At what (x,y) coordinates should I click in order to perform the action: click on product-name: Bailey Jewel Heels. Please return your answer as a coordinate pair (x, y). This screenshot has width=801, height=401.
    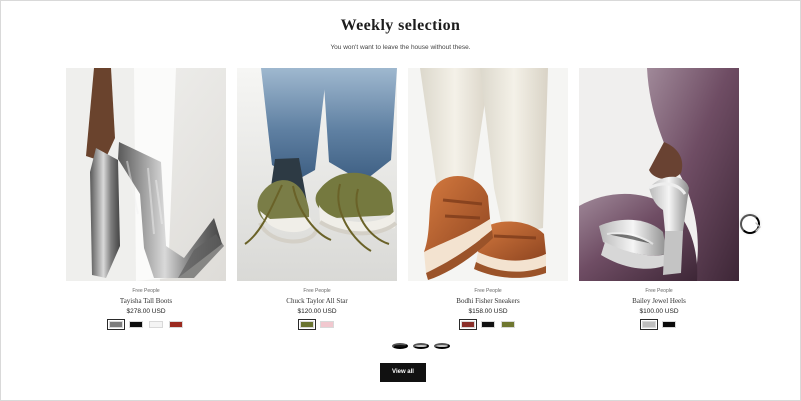
    Looking at the image, I should click on (659, 301).